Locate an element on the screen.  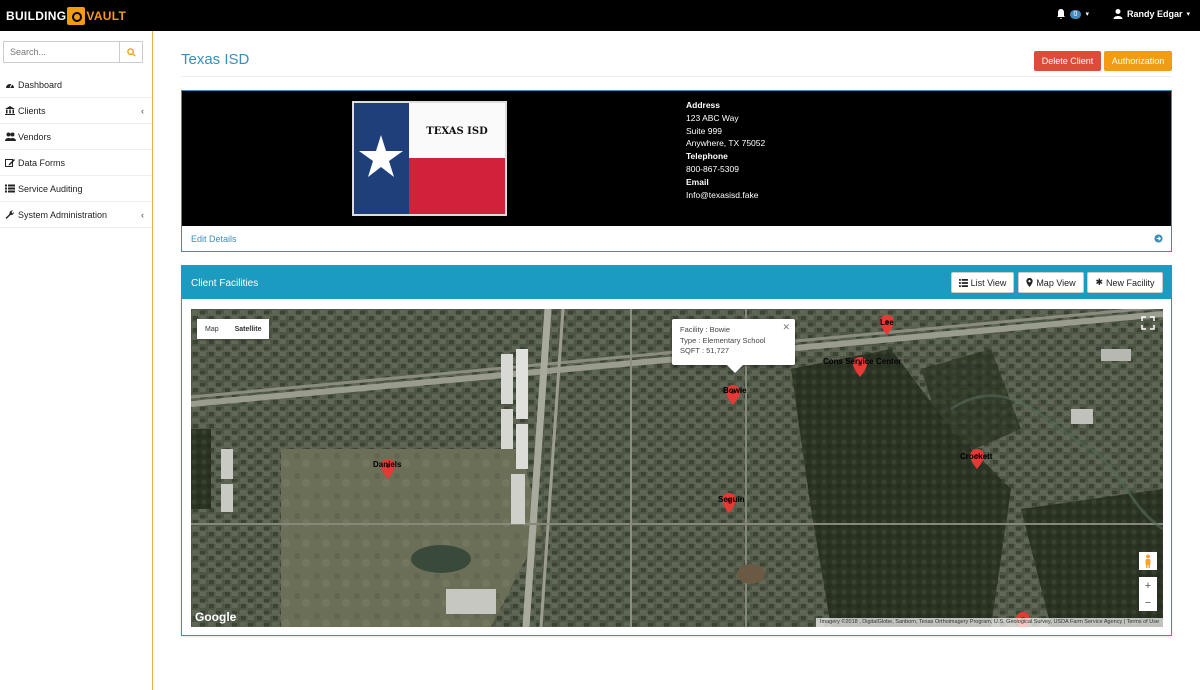
google-logo: Google is located at coordinates (216, 617).